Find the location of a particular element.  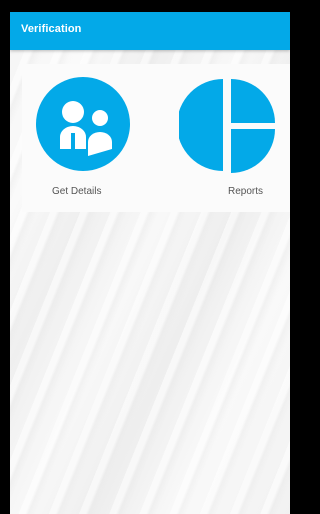

app-bar: Verification is located at coordinates (150, 31).